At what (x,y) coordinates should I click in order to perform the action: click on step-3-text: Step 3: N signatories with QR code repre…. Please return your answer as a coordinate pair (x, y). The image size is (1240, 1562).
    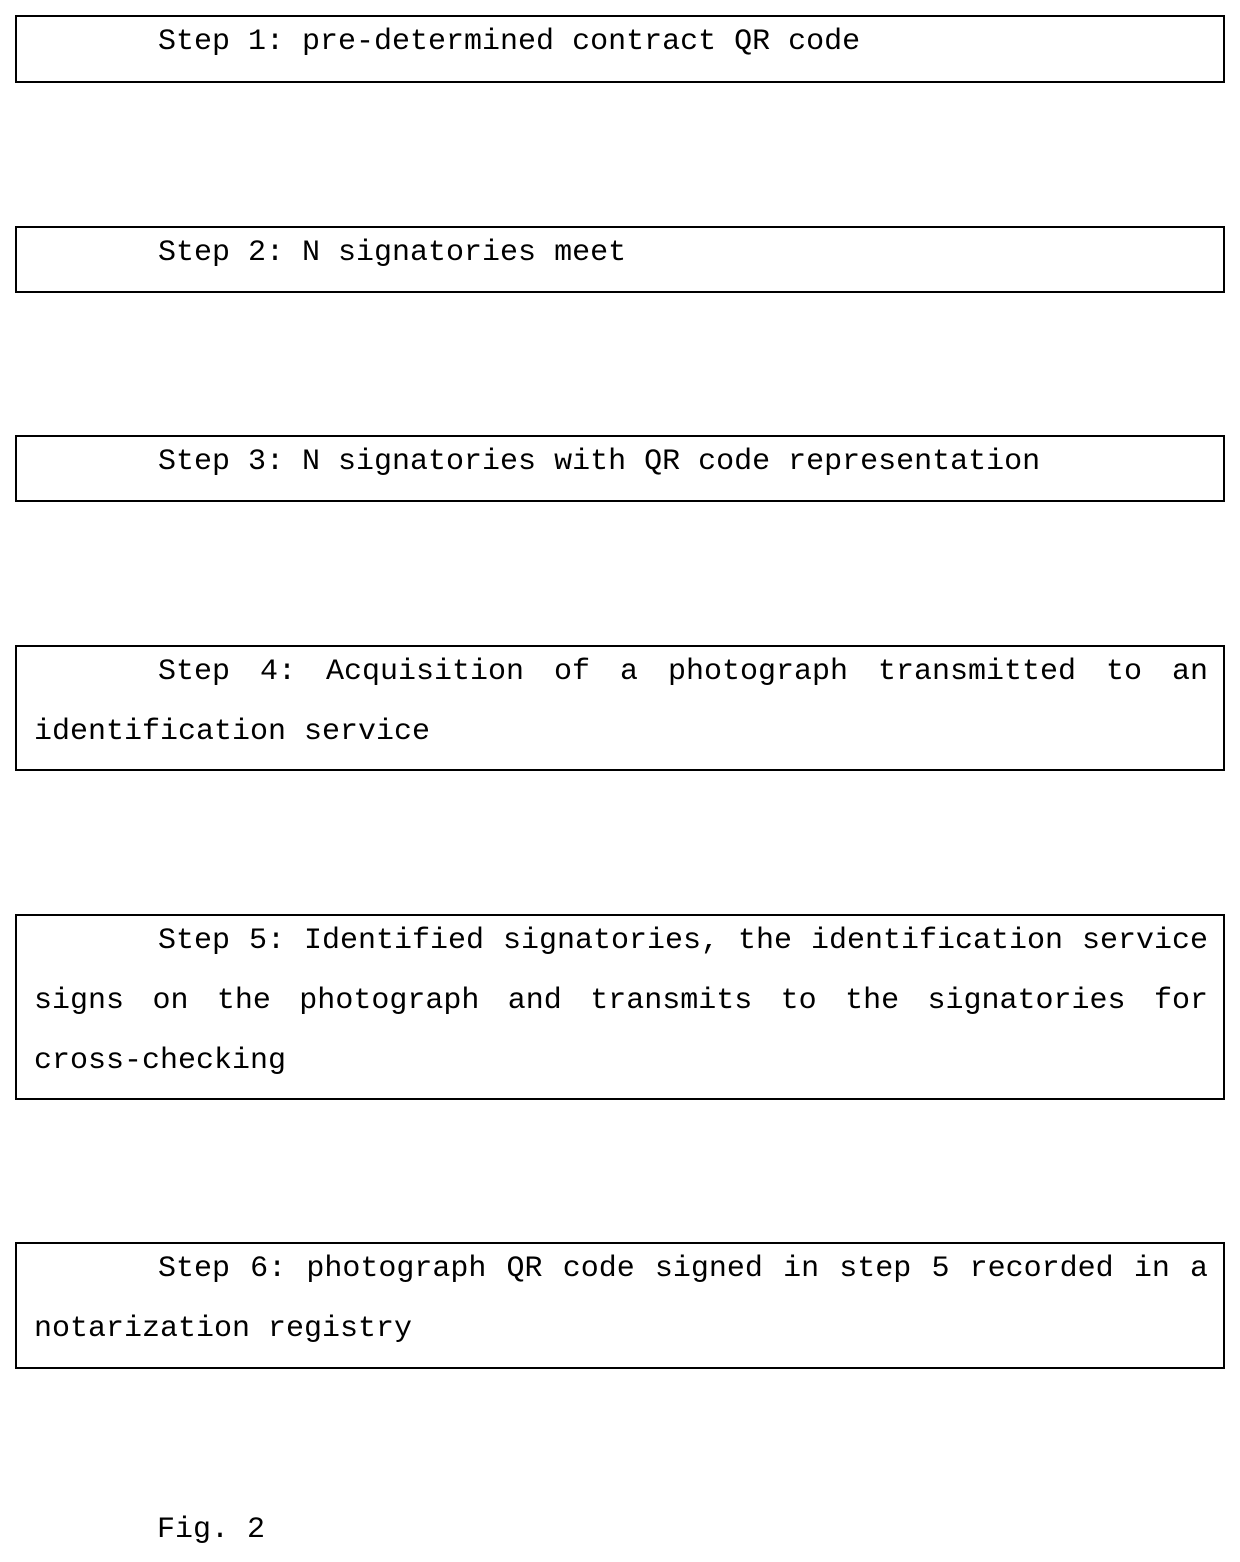
    Looking at the image, I should click on (599, 462).